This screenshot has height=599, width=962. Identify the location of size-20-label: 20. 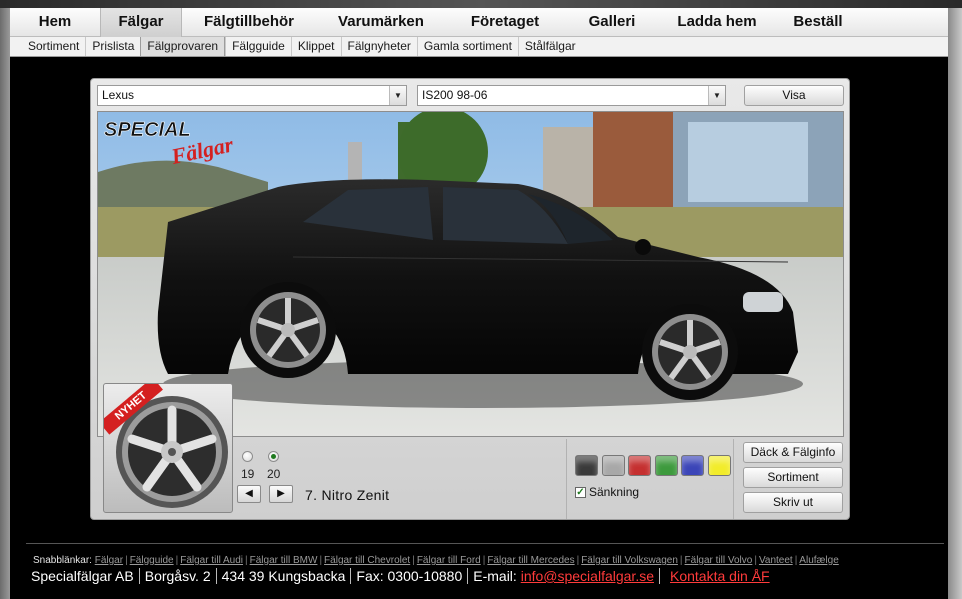
(274, 474).